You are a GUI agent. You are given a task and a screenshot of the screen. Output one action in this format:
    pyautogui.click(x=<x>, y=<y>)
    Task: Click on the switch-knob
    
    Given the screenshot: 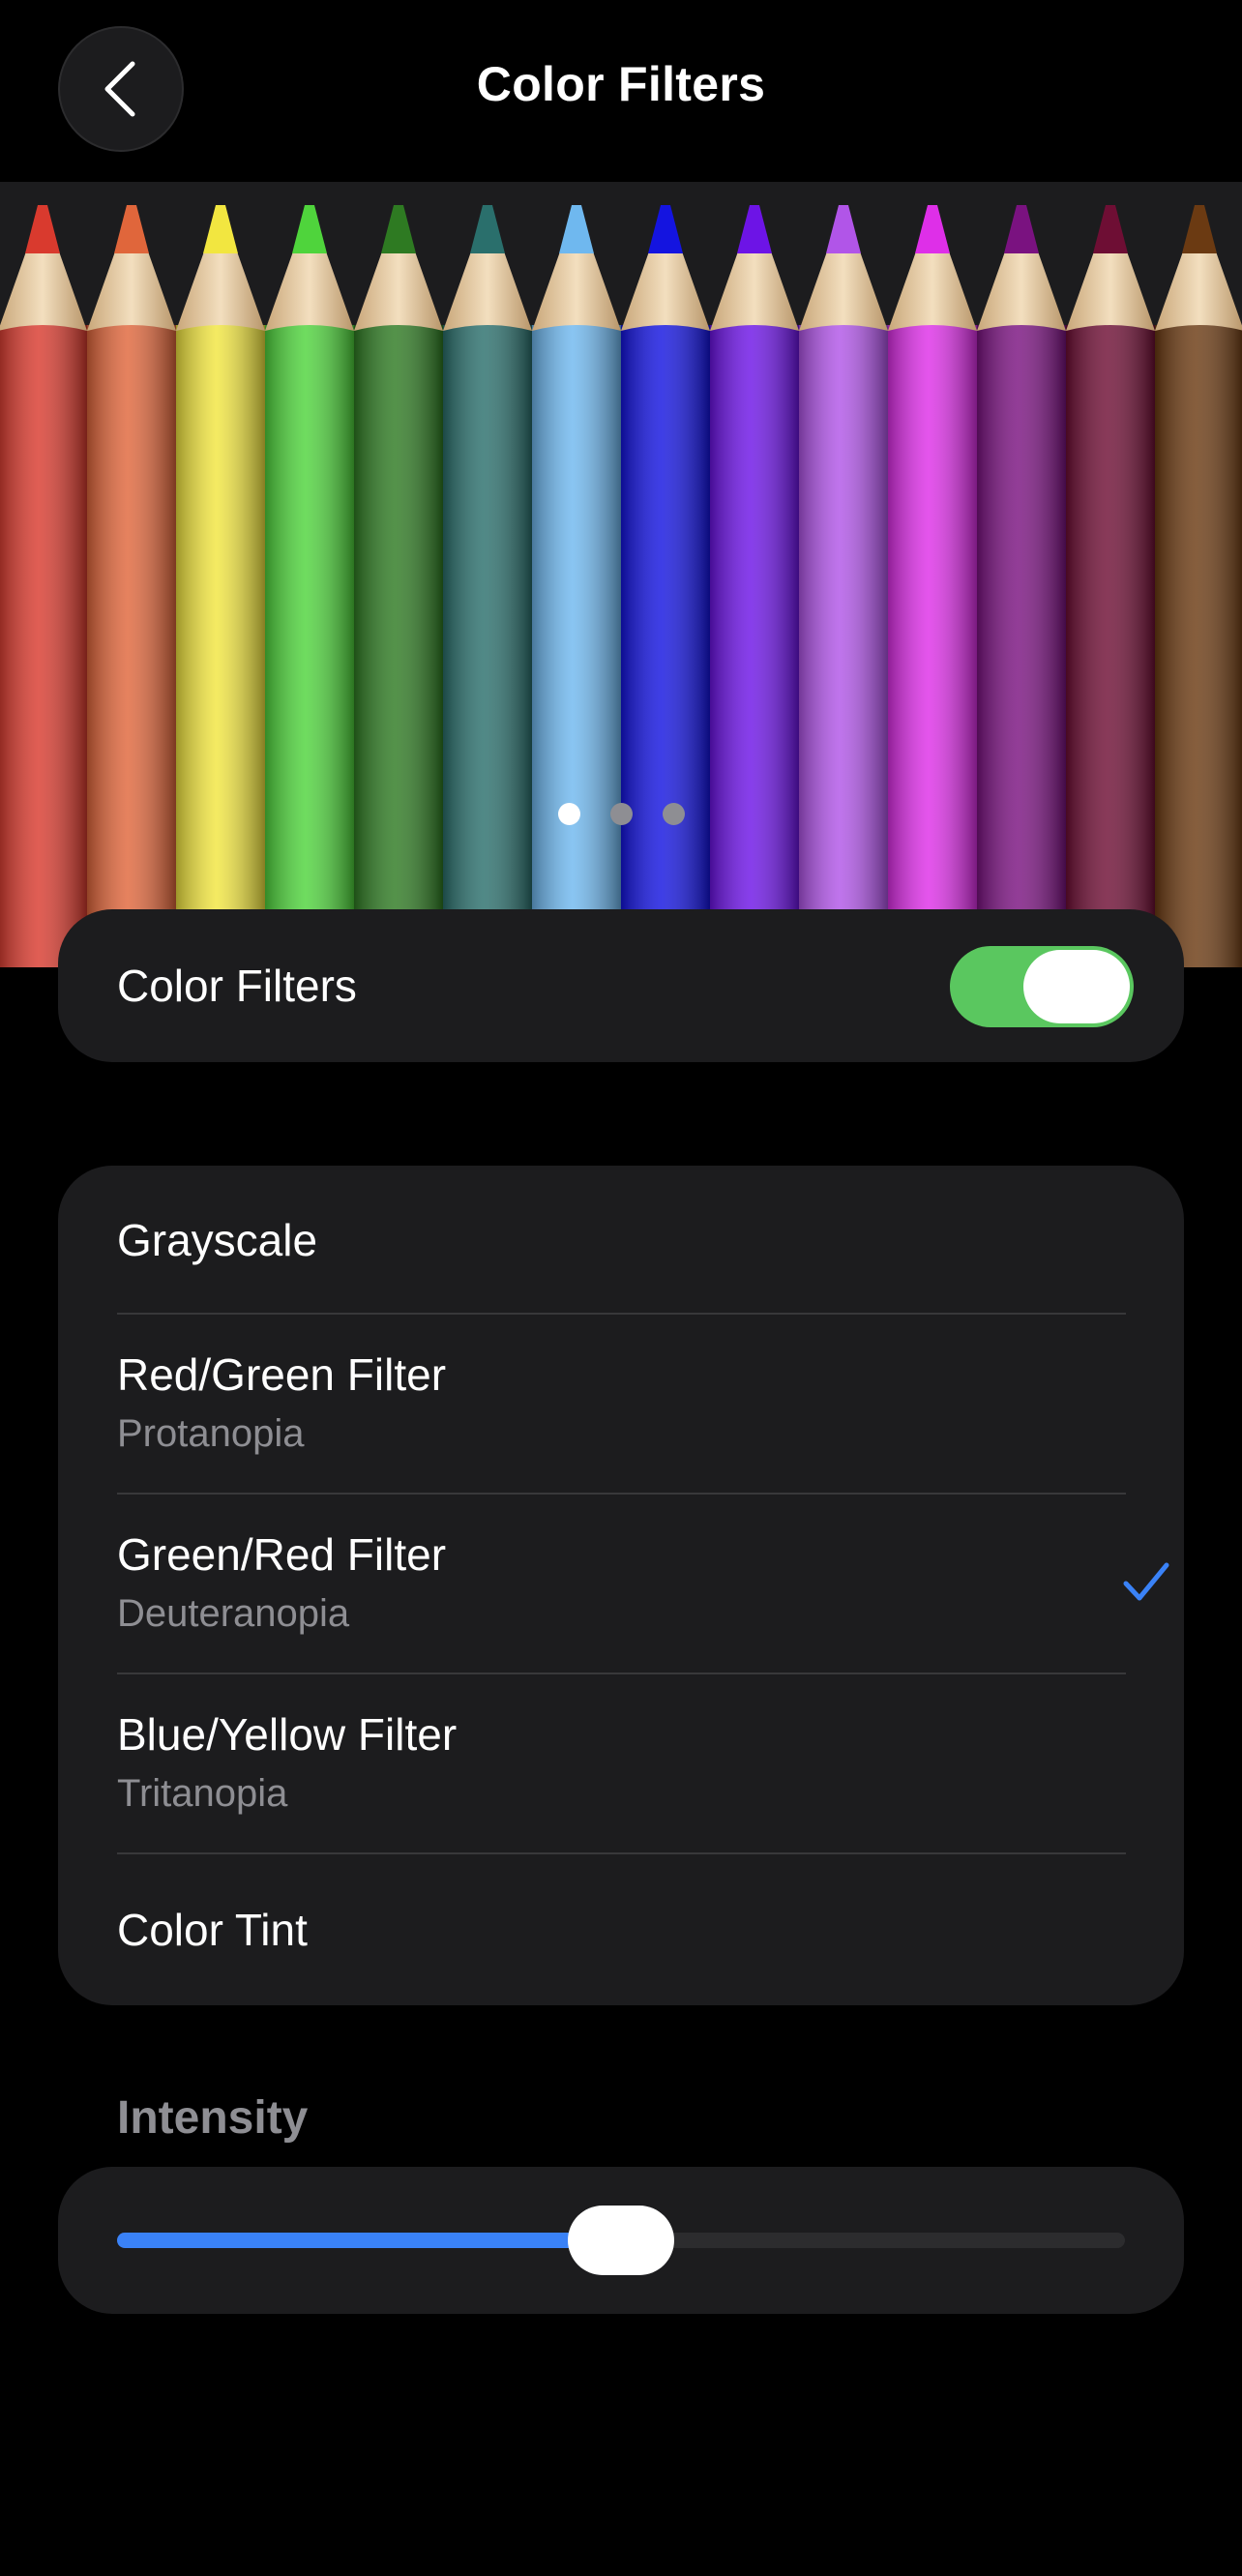 What is the action you would take?
    pyautogui.click(x=1076, y=986)
    